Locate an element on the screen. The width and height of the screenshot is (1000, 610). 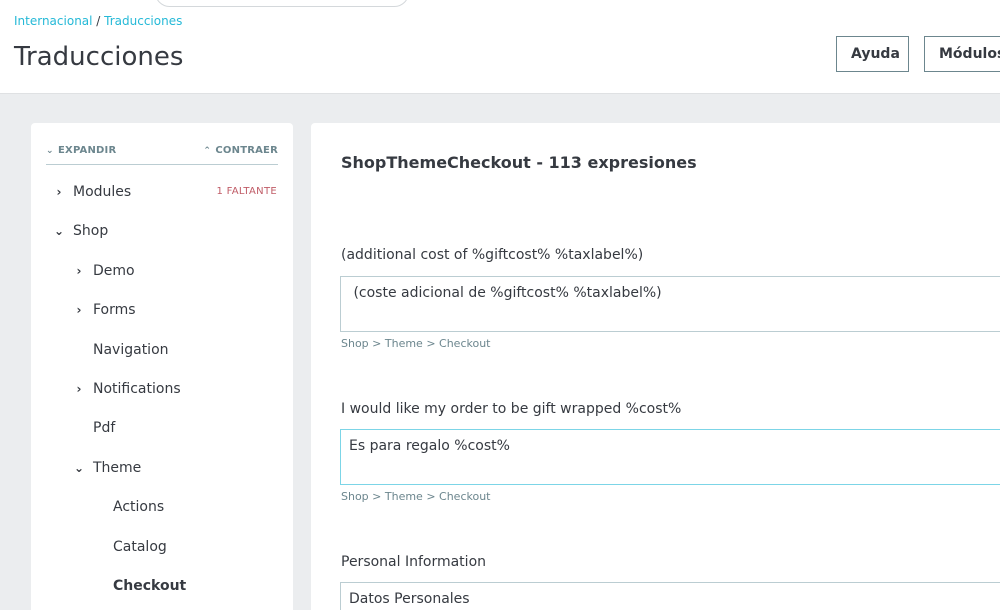
help-button: Ayuda is located at coordinates (872, 54).